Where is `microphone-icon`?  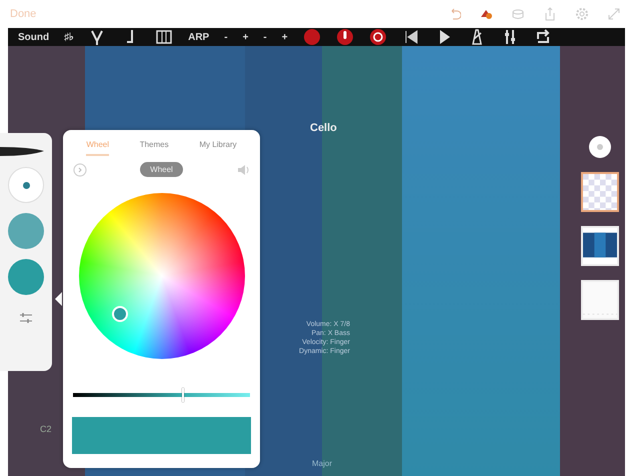
microphone-icon is located at coordinates (345, 37).